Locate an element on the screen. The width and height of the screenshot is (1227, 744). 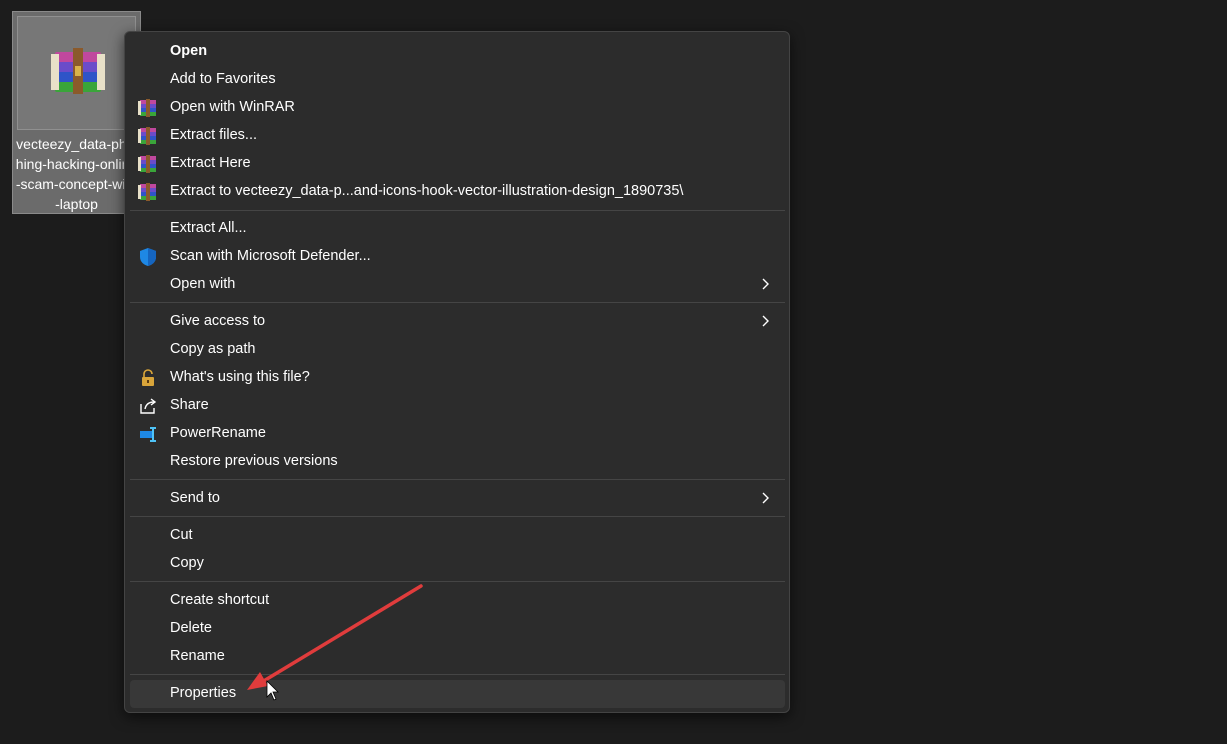
menu-item-label: Rename is located at coordinates (197, 656).